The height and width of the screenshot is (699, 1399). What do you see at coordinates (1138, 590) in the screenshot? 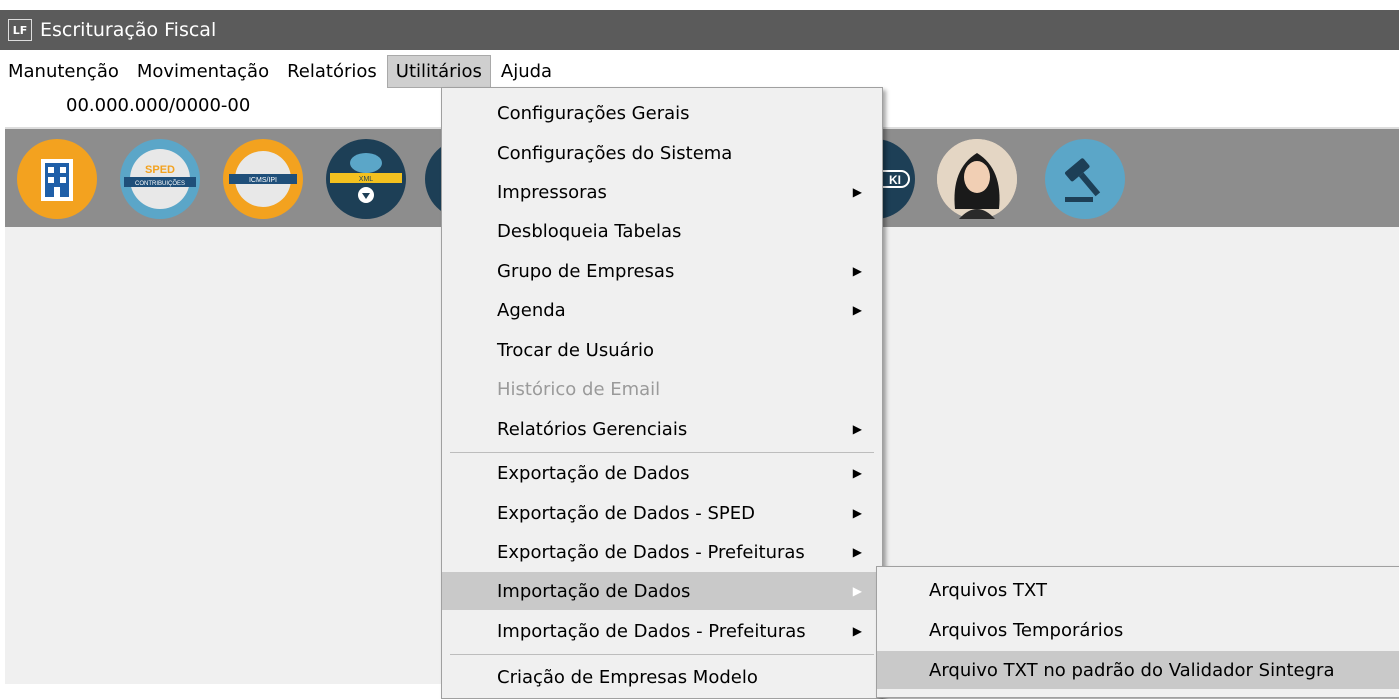
I see `submenu-item-arquivos-txt: Arquivos TXT` at bounding box center [1138, 590].